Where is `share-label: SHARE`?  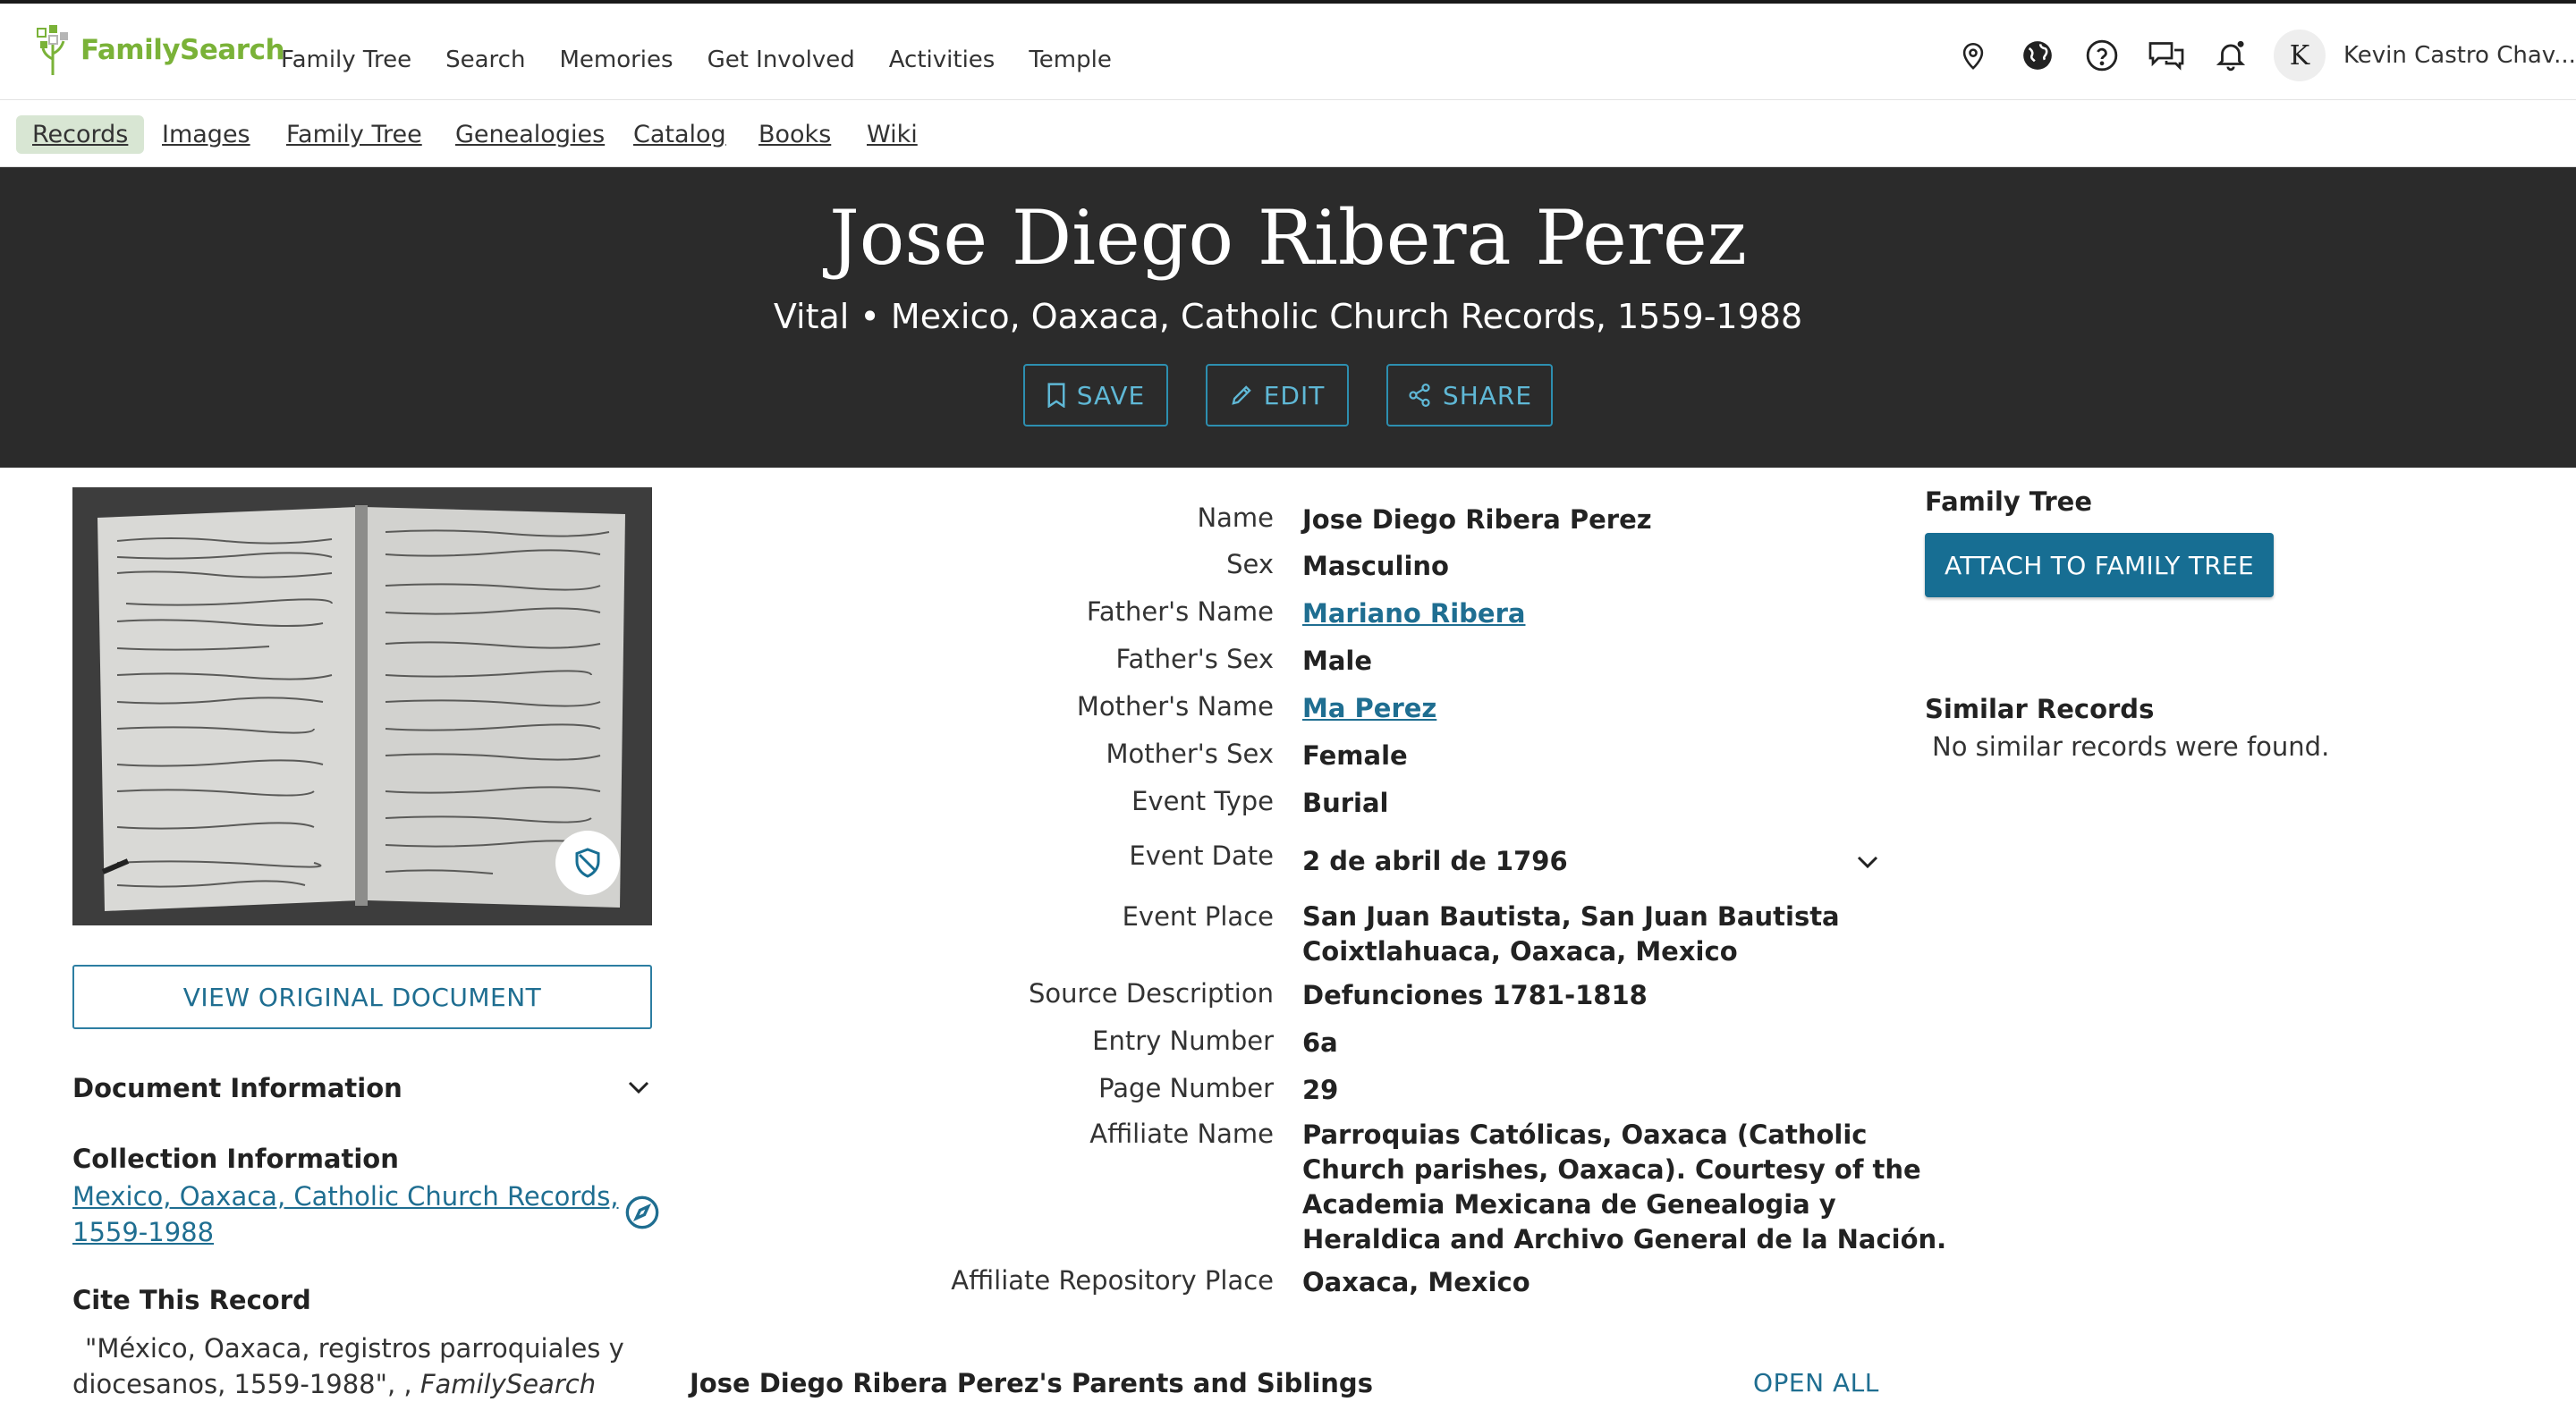
share-label: SHARE is located at coordinates (1487, 395).